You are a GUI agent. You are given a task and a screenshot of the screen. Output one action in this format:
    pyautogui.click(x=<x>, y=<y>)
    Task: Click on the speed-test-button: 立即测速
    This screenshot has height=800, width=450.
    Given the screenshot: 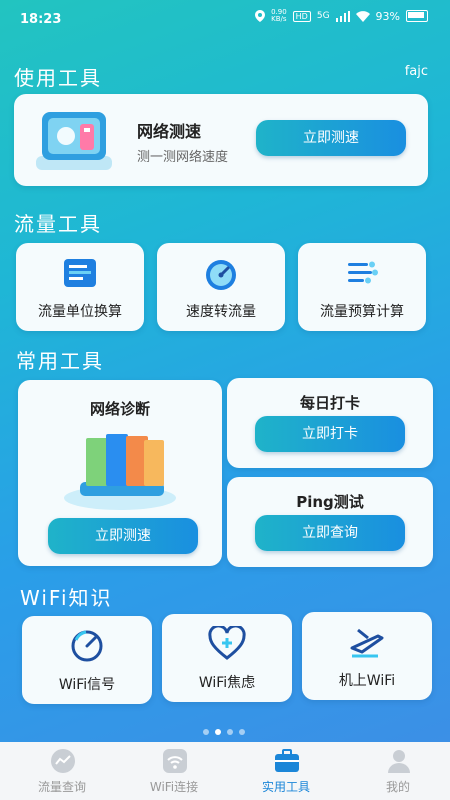 What is the action you would take?
    pyautogui.click(x=331, y=138)
    